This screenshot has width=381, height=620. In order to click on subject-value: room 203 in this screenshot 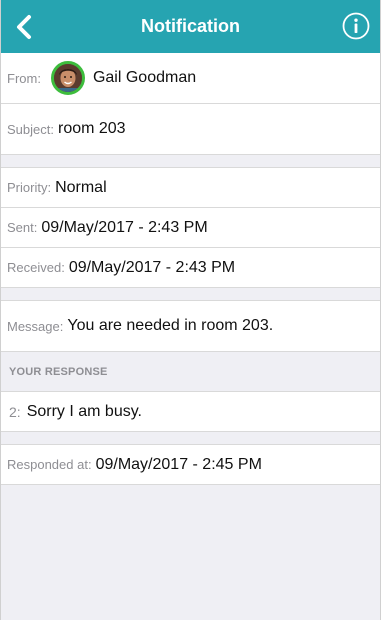, I will do `click(91, 128)`.